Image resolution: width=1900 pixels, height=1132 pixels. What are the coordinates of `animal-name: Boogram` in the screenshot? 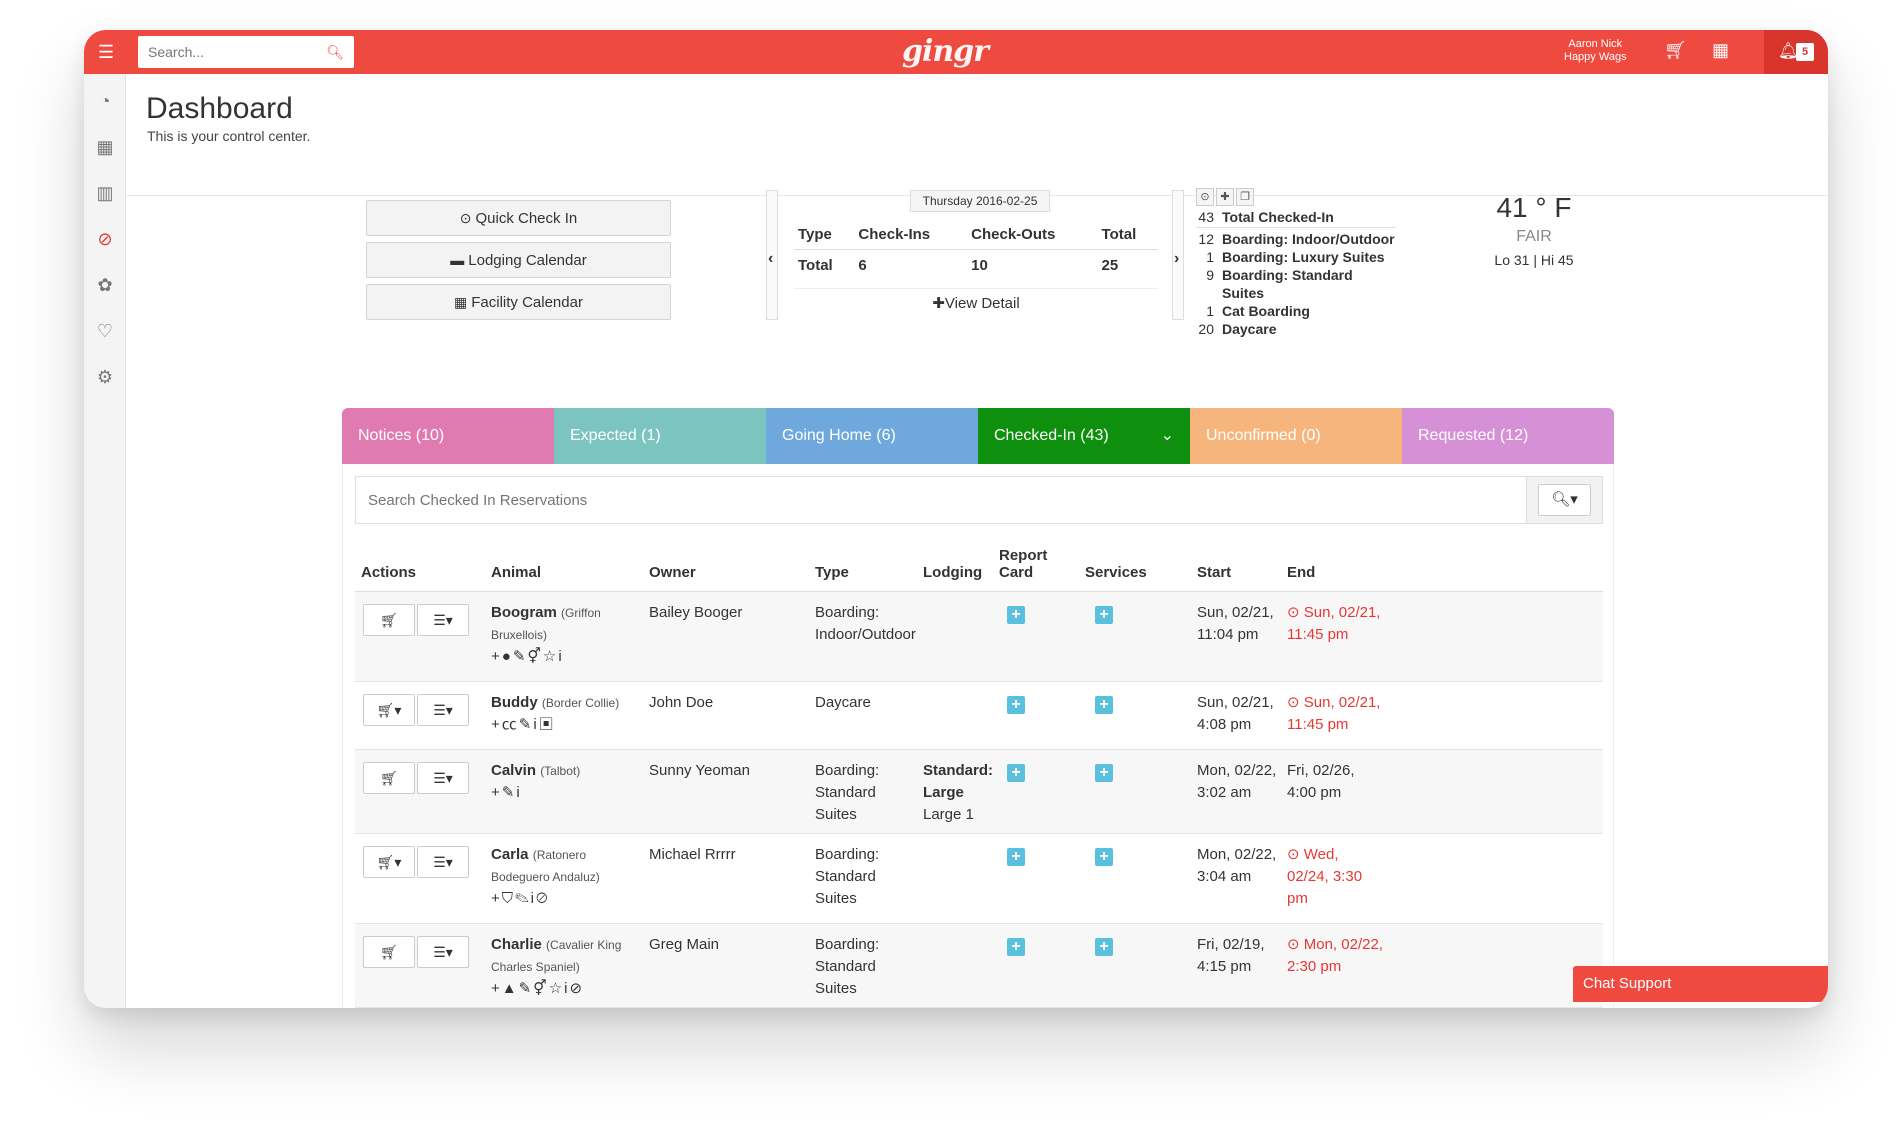 It's located at (524, 612).